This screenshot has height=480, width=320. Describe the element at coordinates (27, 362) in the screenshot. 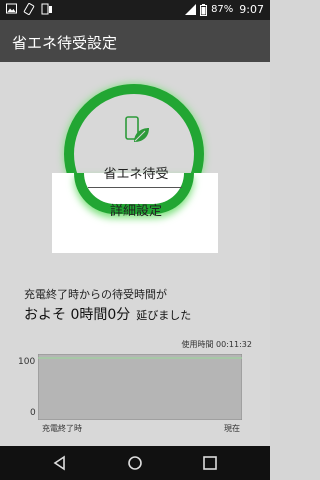

I see `y-tick-100: 100` at that location.